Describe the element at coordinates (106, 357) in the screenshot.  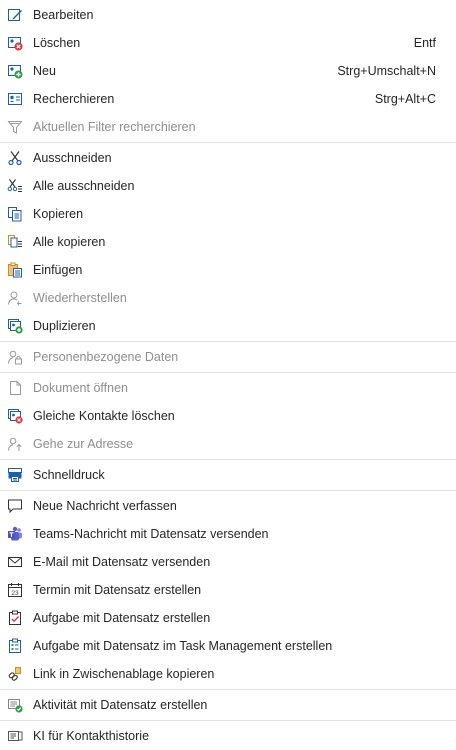
I see `menu-item-label: Personenbezogene Daten` at that location.